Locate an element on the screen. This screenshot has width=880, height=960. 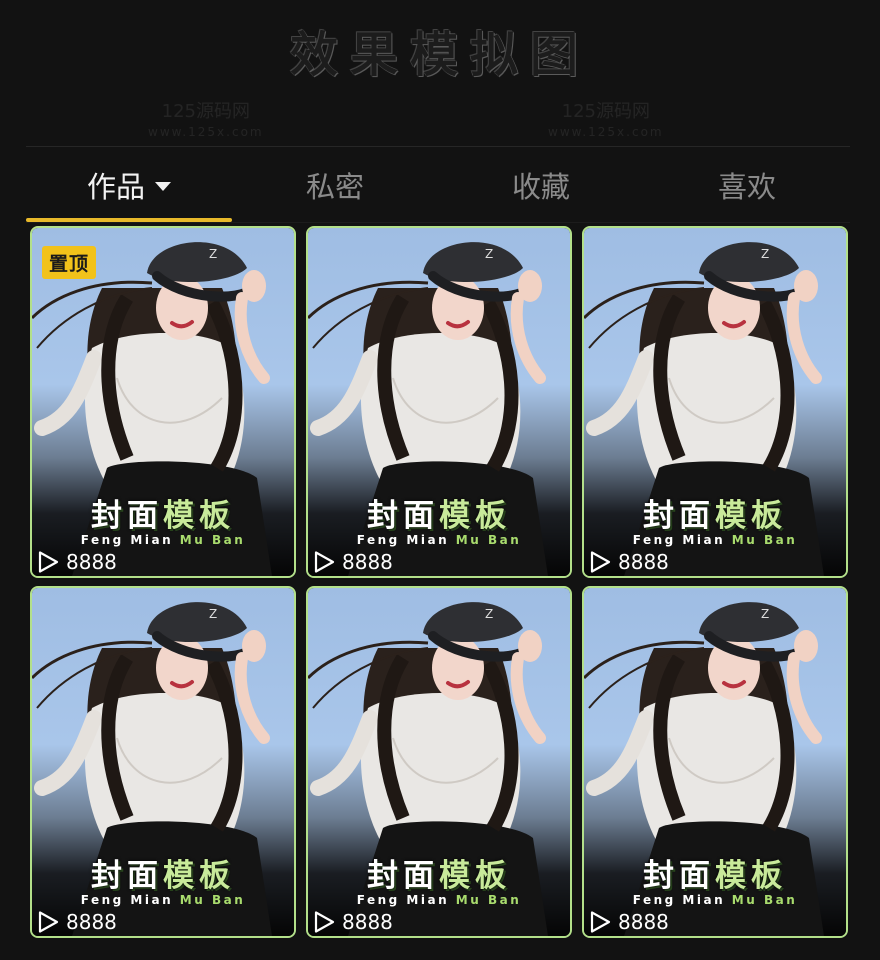
tab-favorites: 收藏 is located at coordinates (541, 185).